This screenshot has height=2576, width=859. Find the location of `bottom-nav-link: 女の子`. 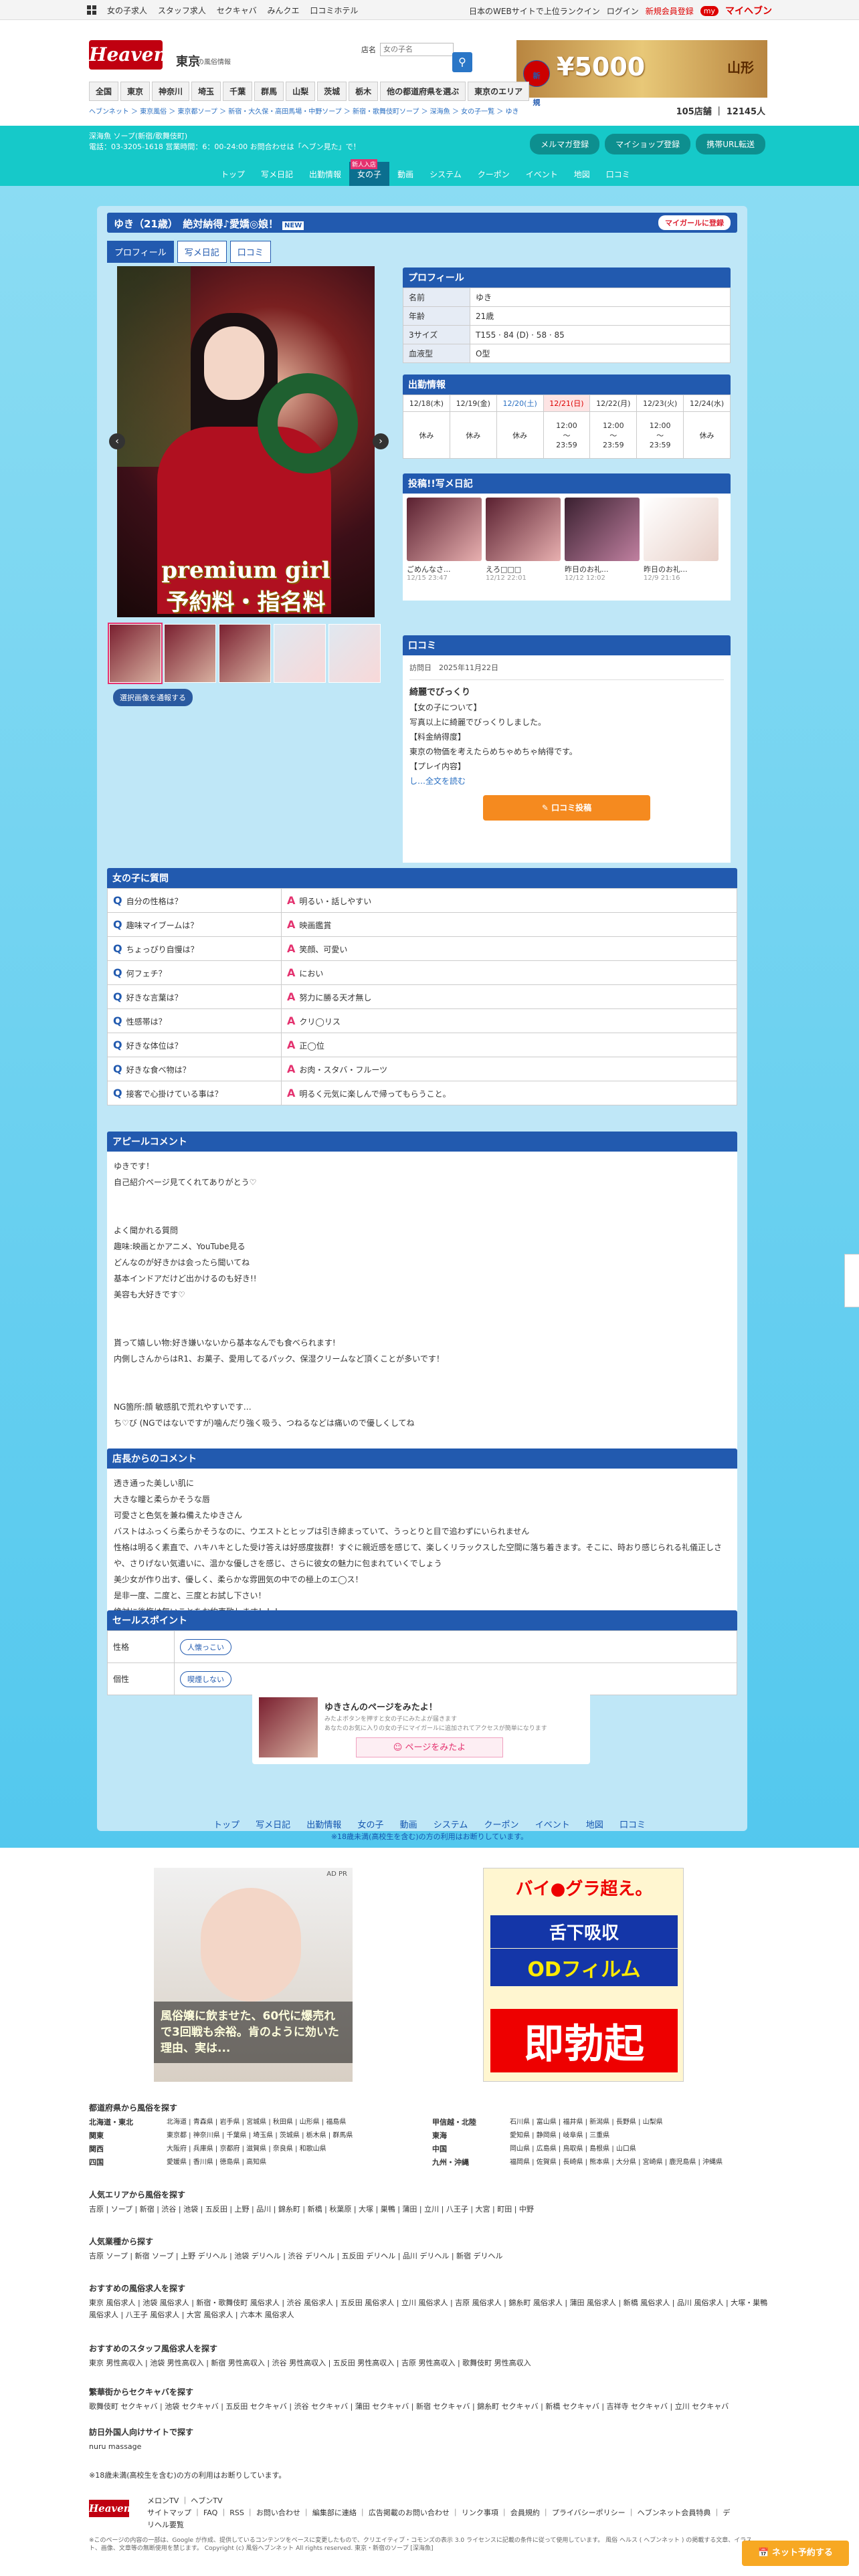

bottom-nav-link: 女の子 is located at coordinates (370, 1825).